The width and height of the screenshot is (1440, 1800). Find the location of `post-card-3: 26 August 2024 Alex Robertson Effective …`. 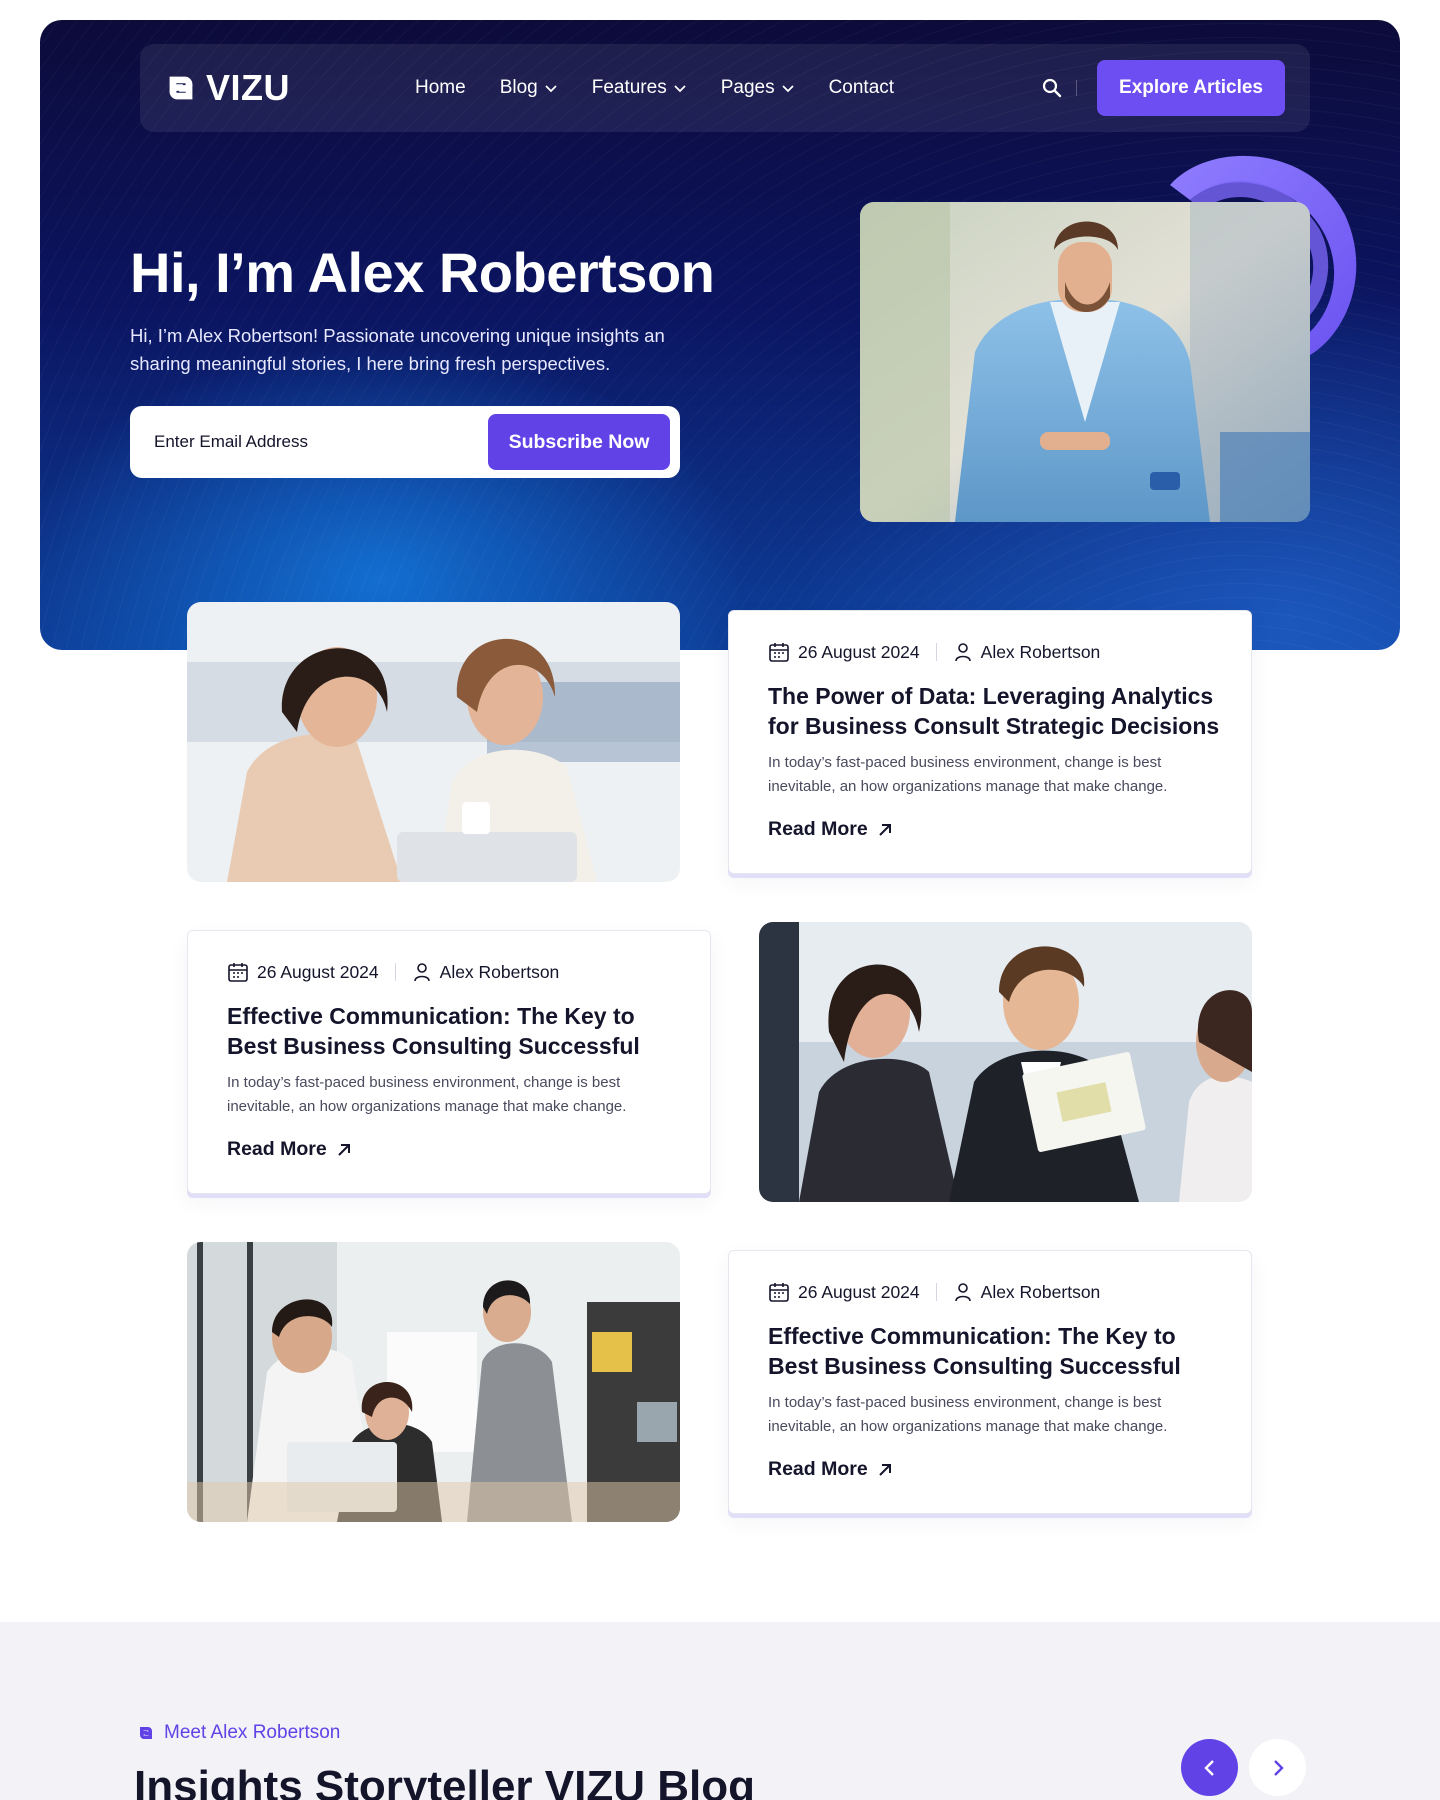

post-card-3: 26 August 2024 Alex Robertson Effective … is located at coordinates (990, 1382).